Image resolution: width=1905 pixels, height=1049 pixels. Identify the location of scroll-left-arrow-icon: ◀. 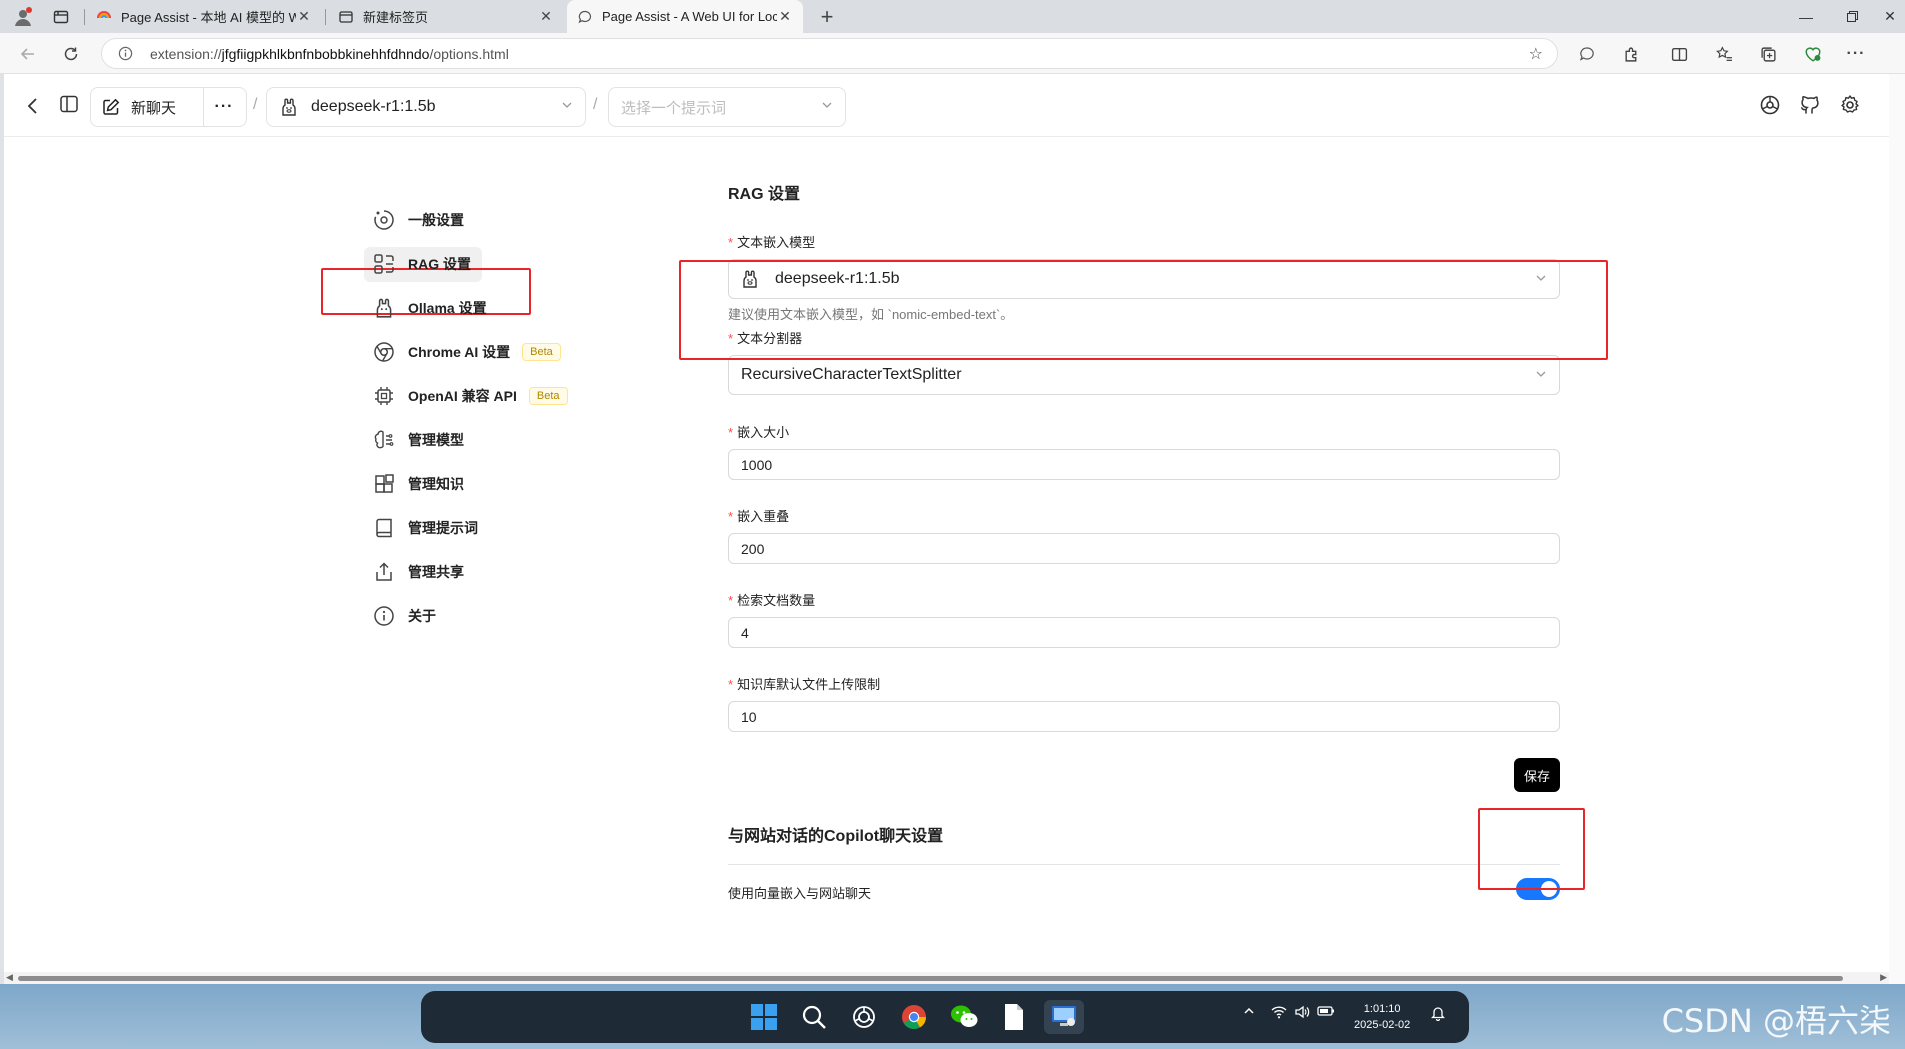
(9, 977).